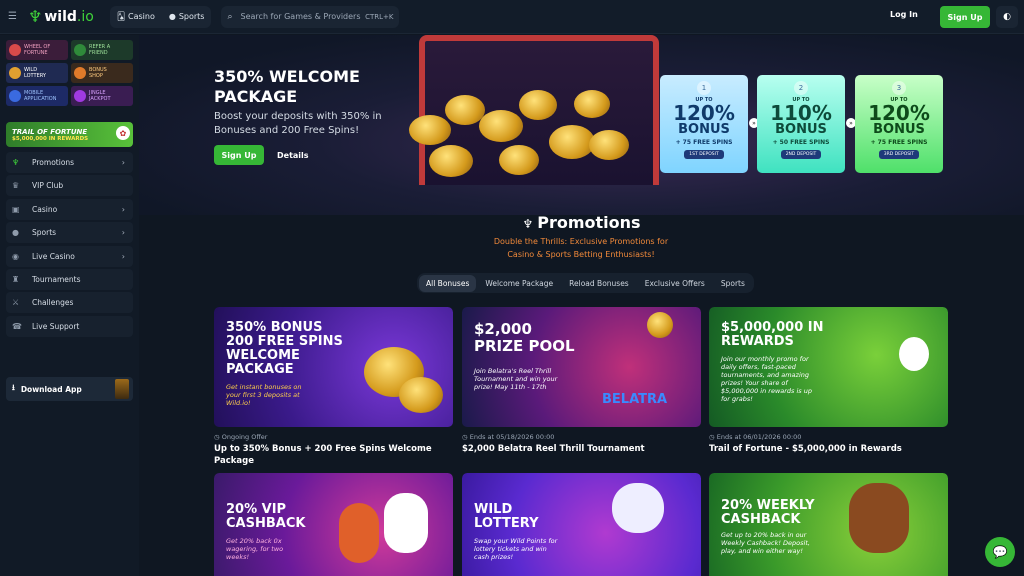  I want to click on filter-exclusive-offers: Exclusive Offers, so click(675, 283).